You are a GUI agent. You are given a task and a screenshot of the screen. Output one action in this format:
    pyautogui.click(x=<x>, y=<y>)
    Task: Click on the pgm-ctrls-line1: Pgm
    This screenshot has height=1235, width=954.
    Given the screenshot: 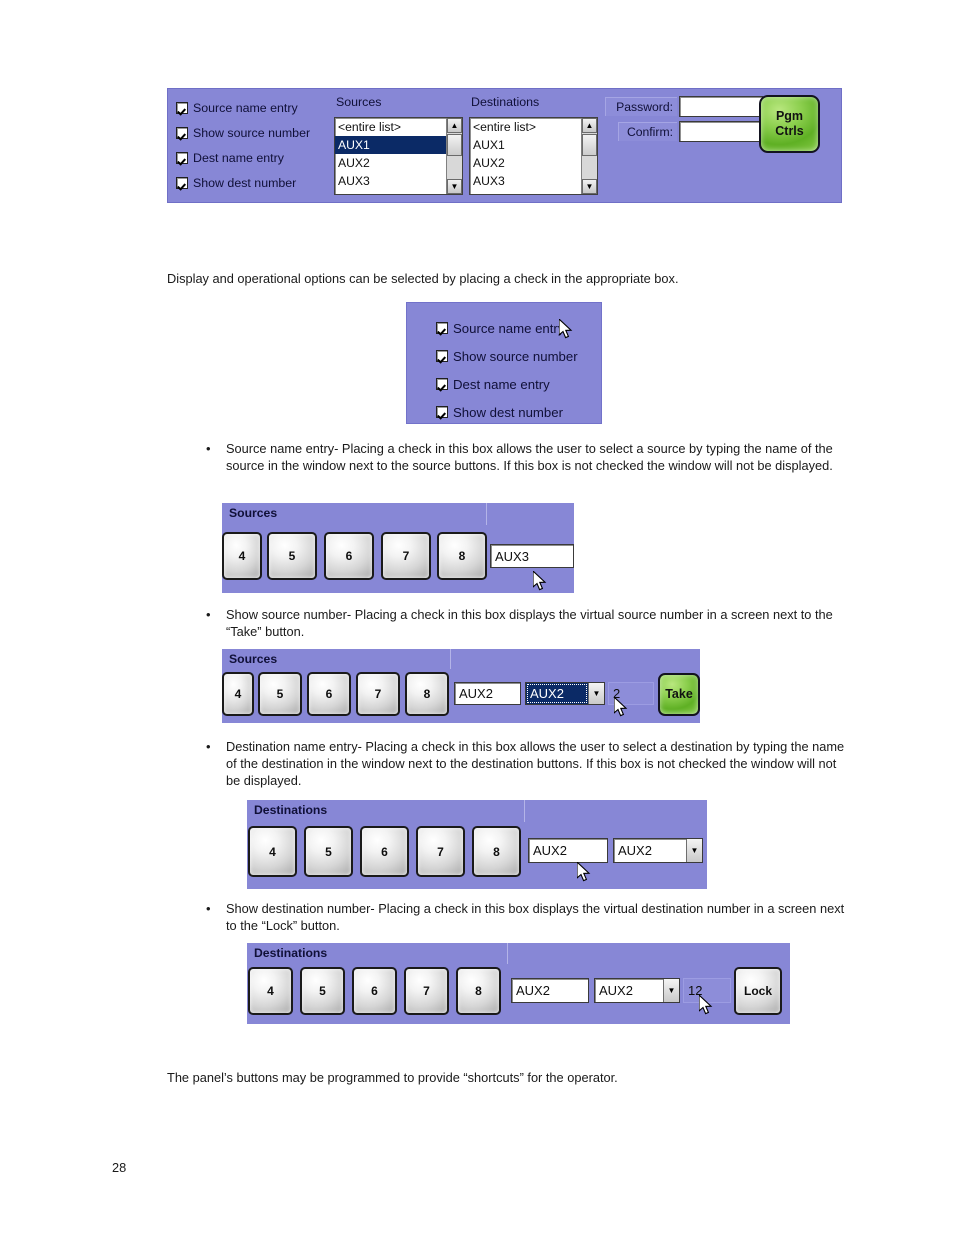 What is the action you would take?
    pyautogui.click(x=789, y=116)
    